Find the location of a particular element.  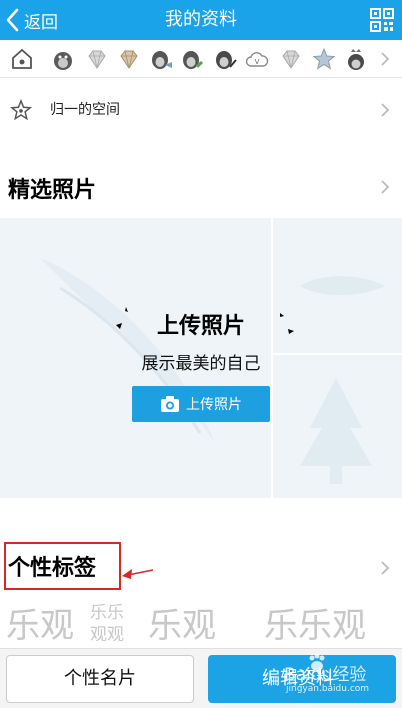

tag-watermark-text: 观观 is located at coordinates (107, 635).